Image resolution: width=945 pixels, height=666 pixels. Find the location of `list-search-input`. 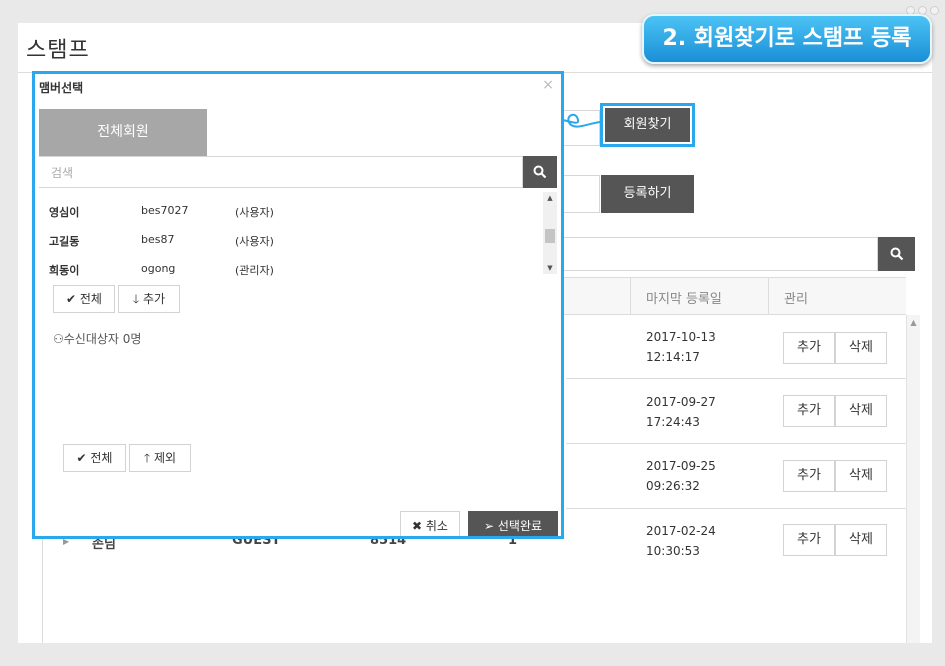

list-search-input is located at coordinates (719, 254).